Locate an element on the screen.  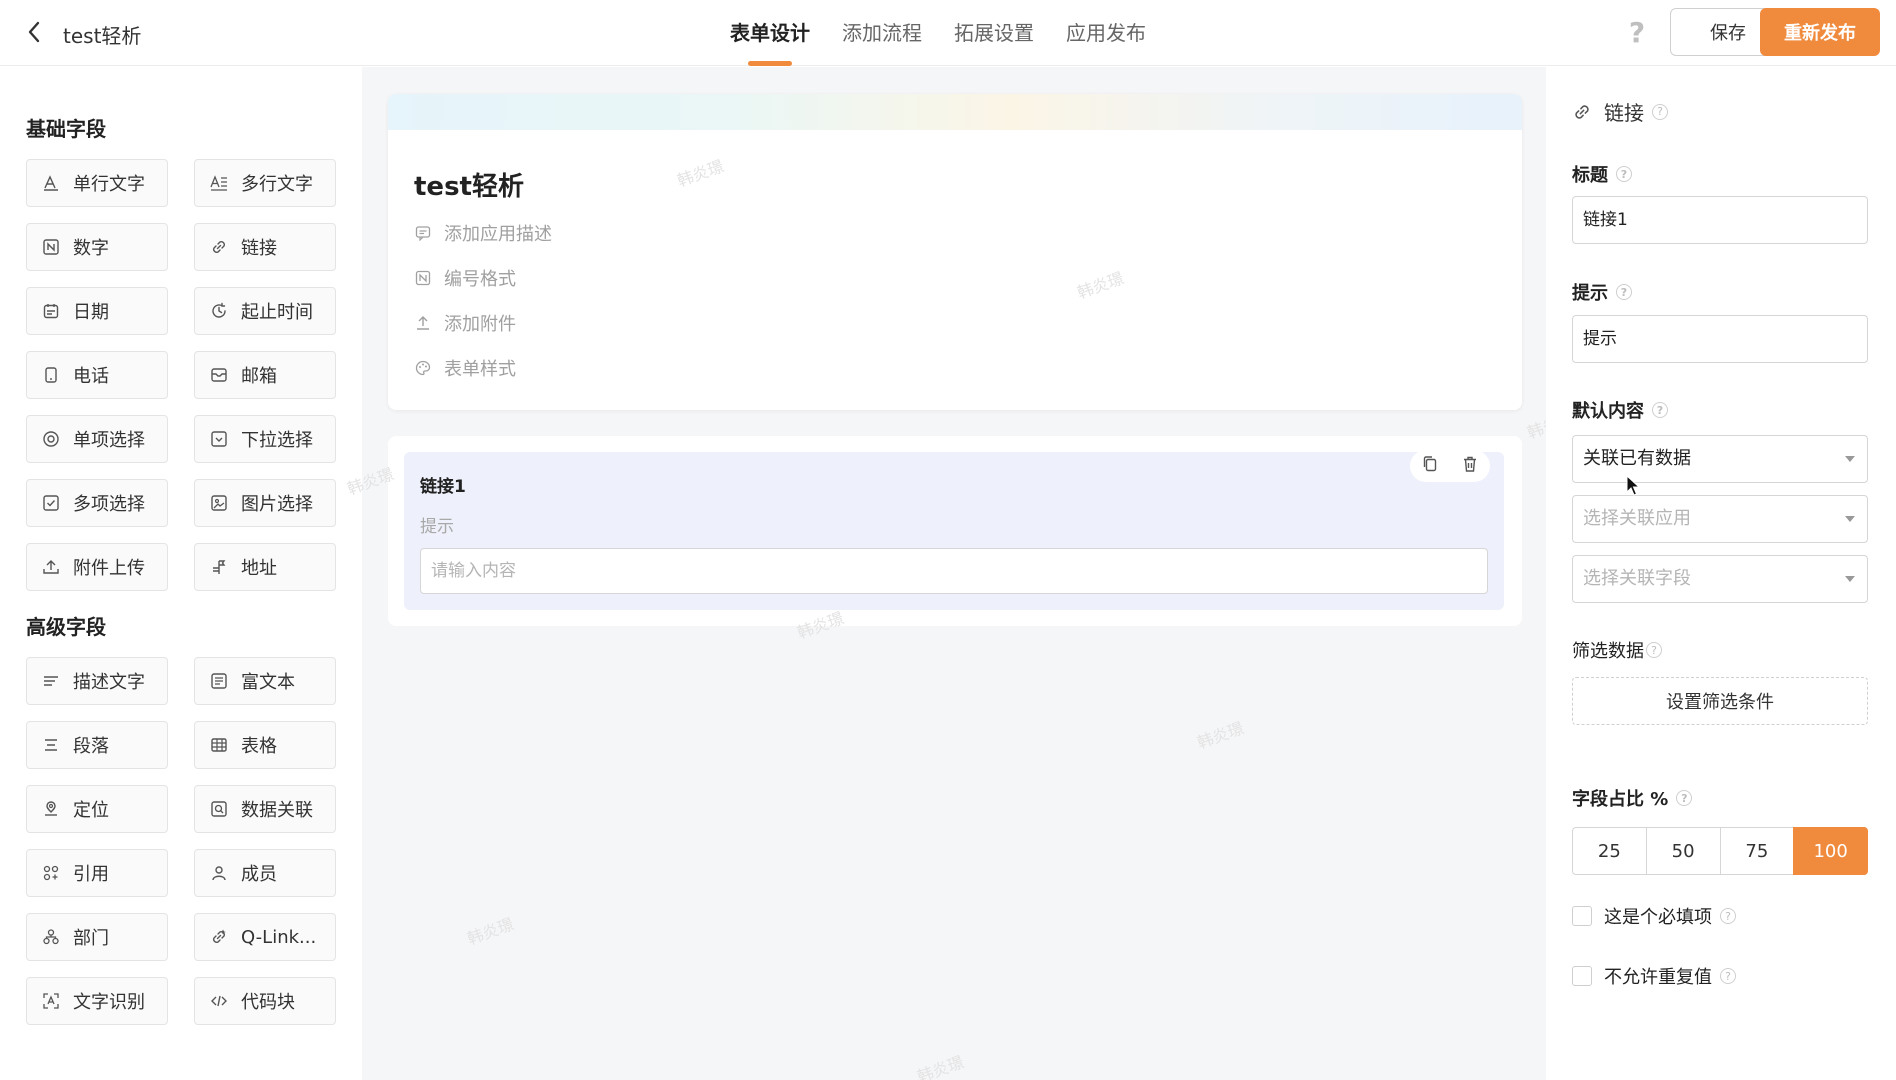
field-table: 表格 is located at coordinates (265, 745).